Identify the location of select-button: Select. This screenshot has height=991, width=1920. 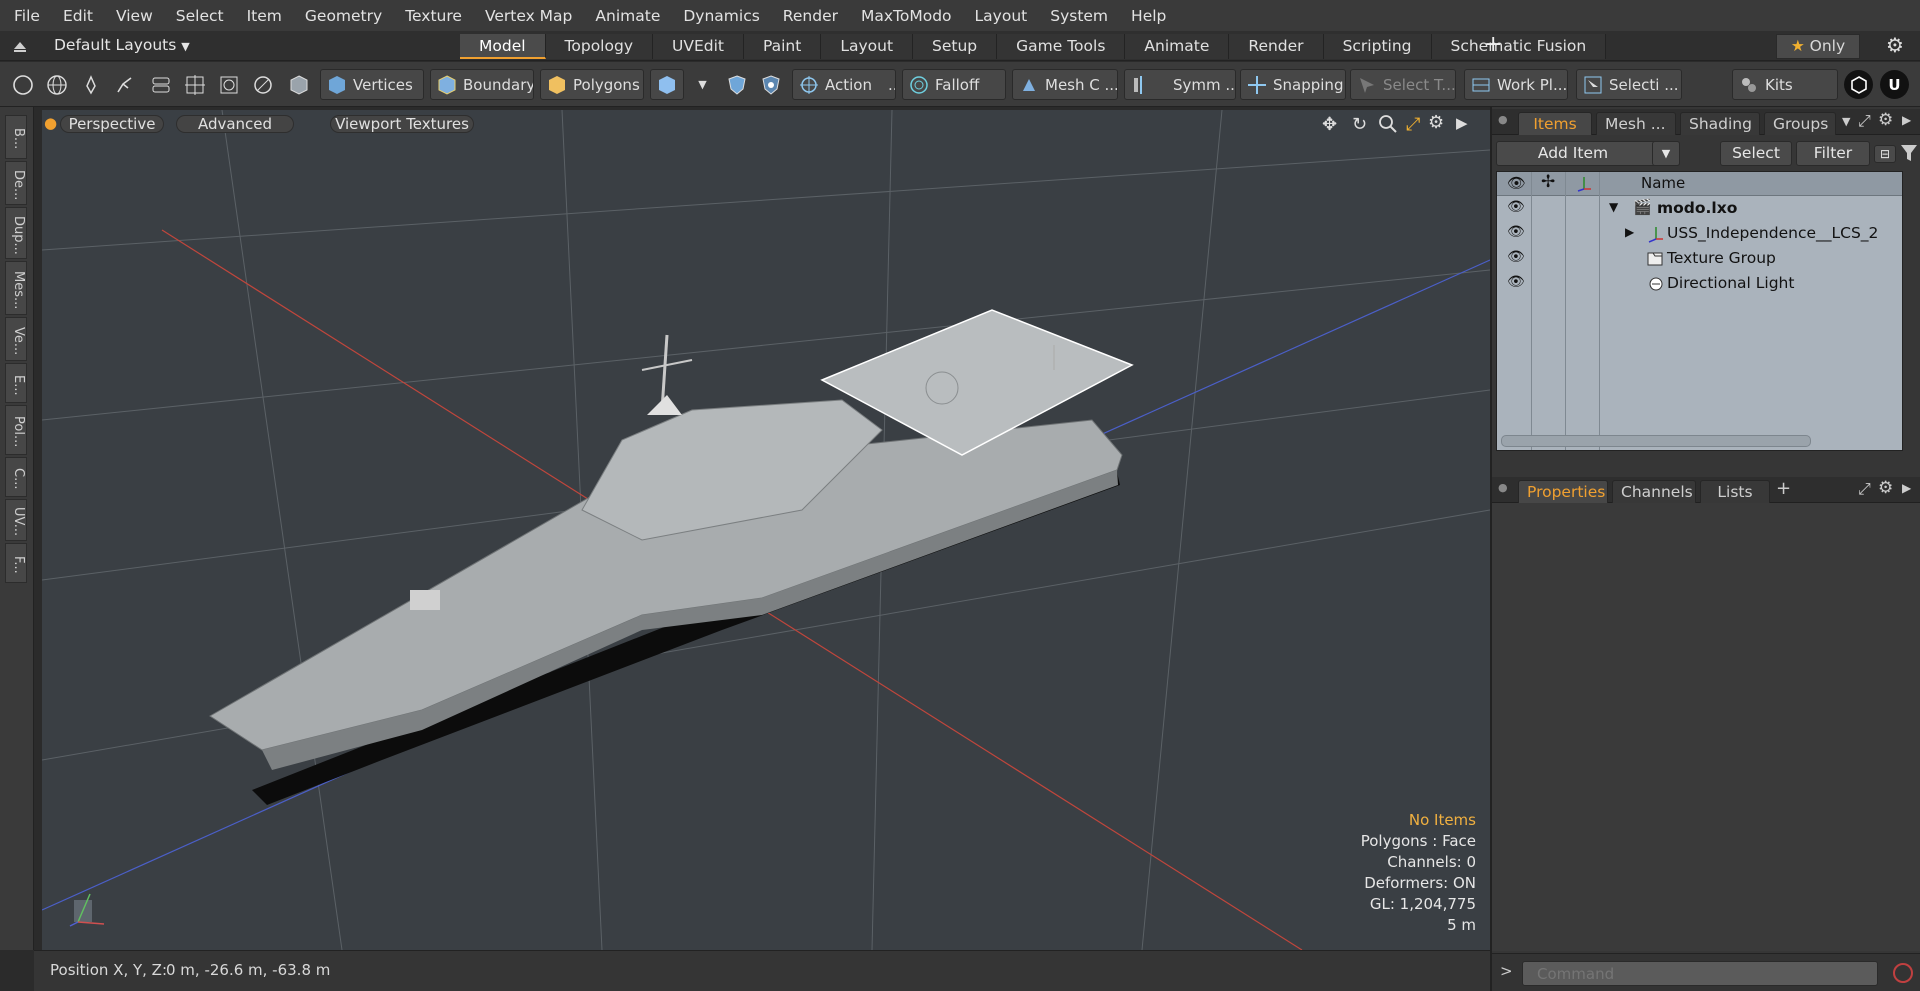
(1756, 153).